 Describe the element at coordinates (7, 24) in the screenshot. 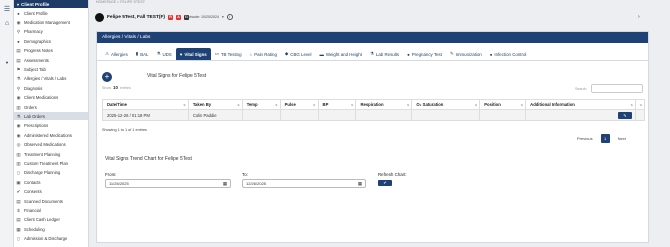

I see `home-icon: ⌂` at that location.